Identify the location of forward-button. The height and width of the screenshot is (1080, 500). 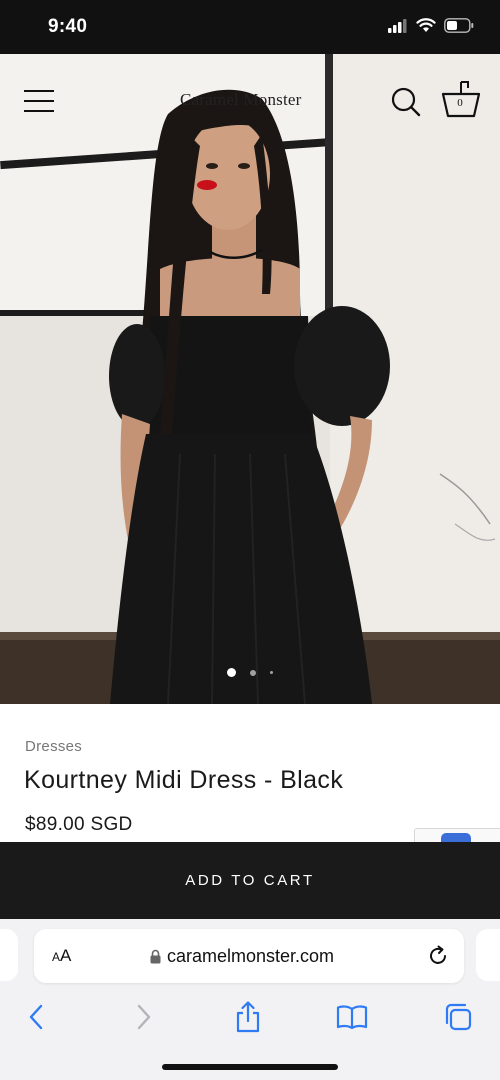
(144, 1017).